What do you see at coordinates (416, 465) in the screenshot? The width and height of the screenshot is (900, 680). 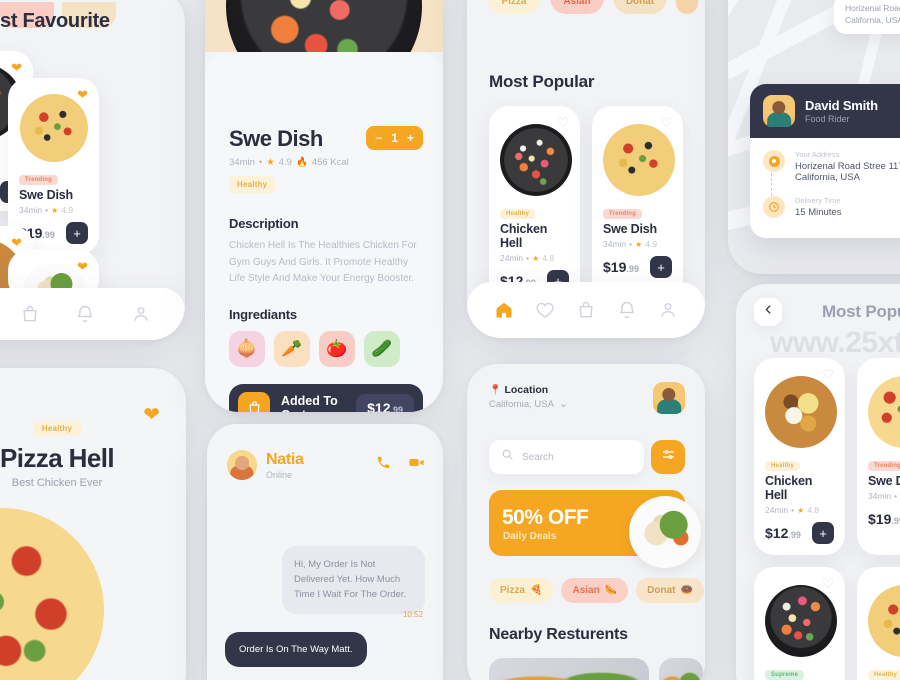 I see `video-icon` at bounding box center [416, 465].